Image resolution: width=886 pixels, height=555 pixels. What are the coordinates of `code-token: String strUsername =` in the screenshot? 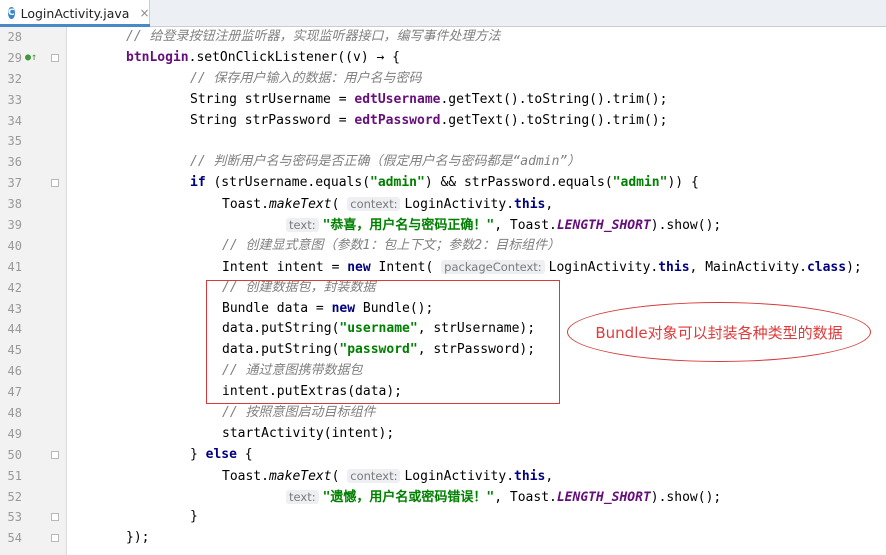 It's located at (272, 99).